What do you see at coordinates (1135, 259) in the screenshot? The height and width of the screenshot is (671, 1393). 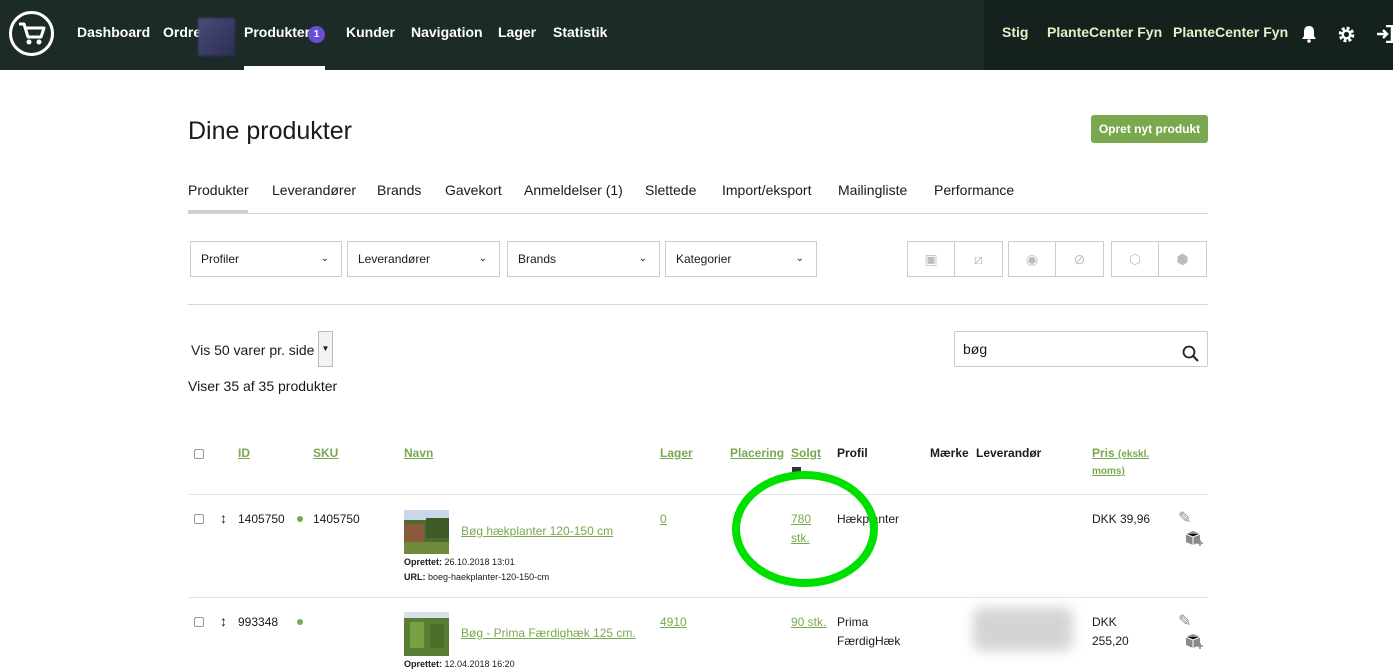 I see `in-stock-box-icon: ⬡` at bounding box center [1135, 259].